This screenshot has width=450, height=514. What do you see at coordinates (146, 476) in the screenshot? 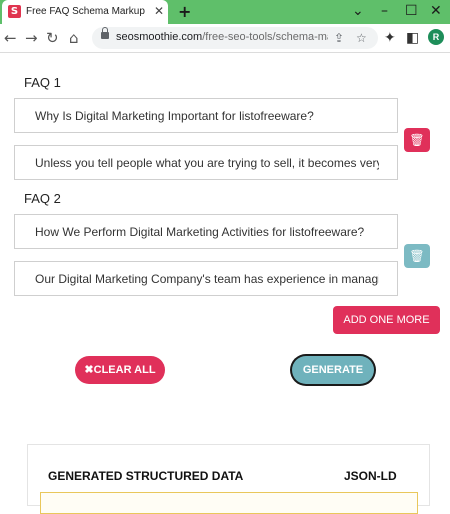
I see `result-title: GENERATED STRUCTURED DATA` at bounding box center [146, 476].